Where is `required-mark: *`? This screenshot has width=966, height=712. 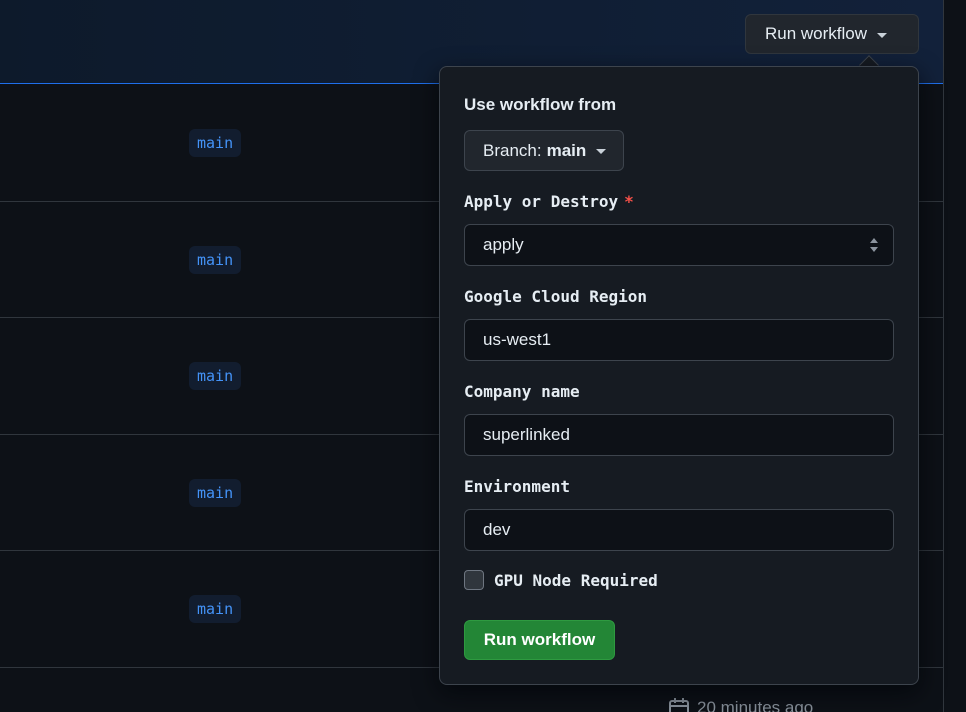 required-mark: * is located at coordinates (629, 201).